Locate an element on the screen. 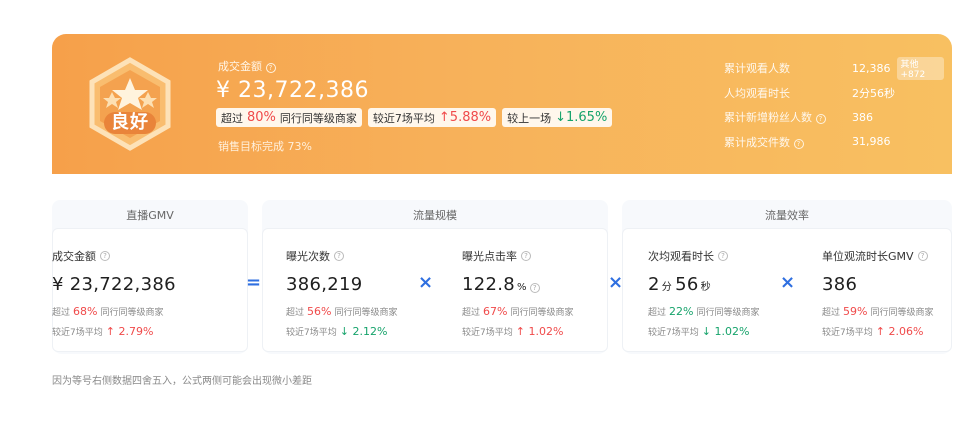 The image size is (962, 448). equals-operator: = is located at coordinates (254, 282).